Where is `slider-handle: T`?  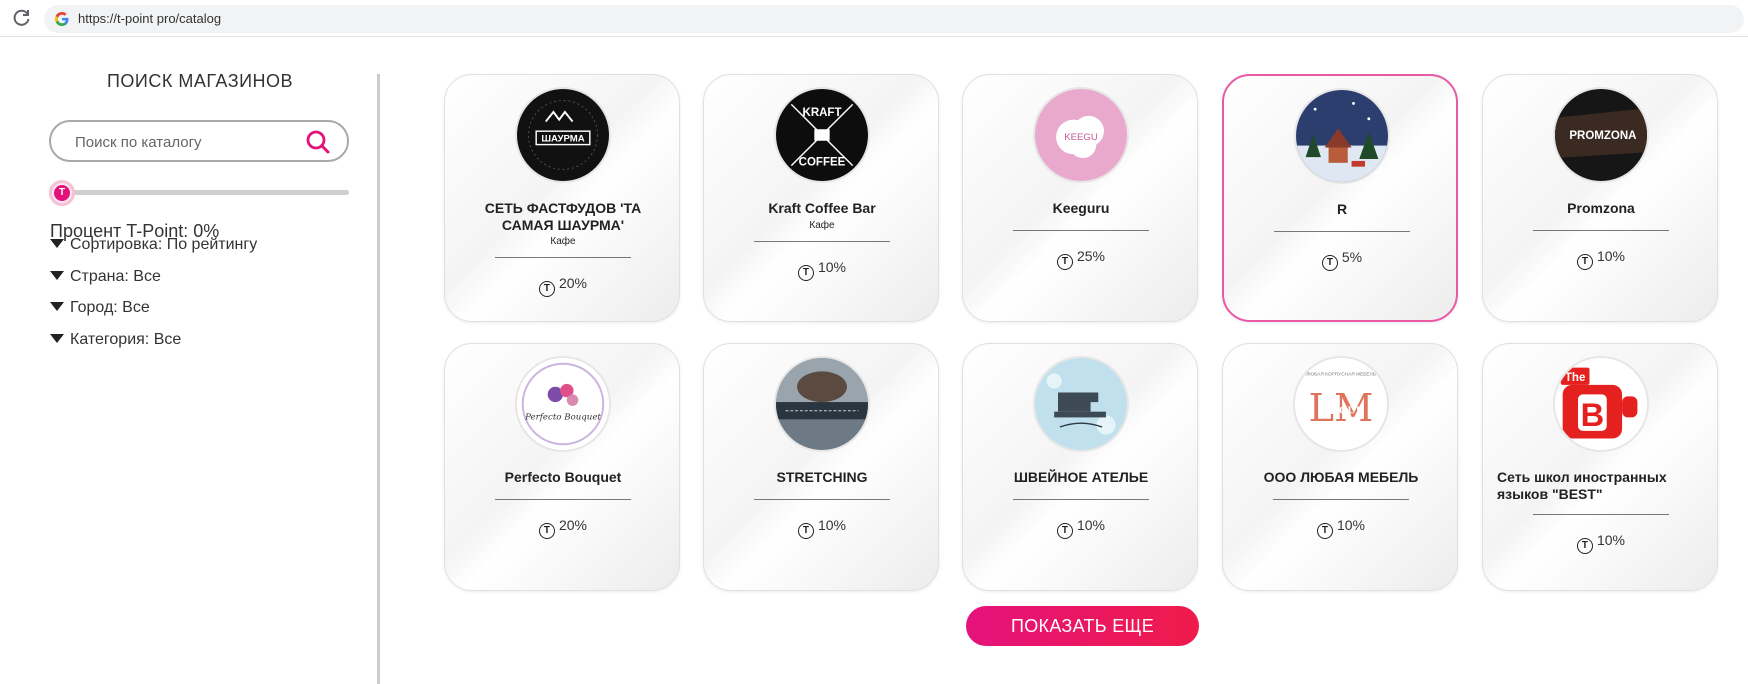
slider-handle: T is located at coordinates (62, 193).